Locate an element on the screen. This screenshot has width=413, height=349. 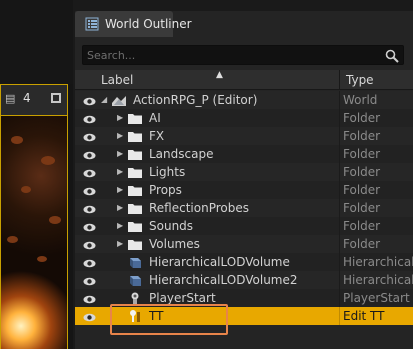
tree-row: ▶ Volumes Folder is located at coordinates (244, 244).